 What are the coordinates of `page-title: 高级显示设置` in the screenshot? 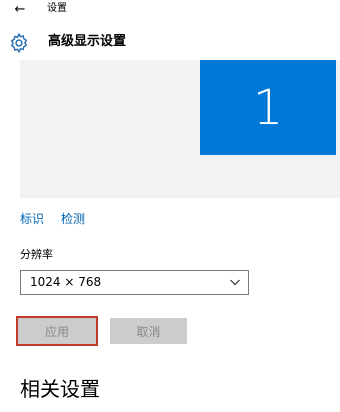 It's located at (87, 41).